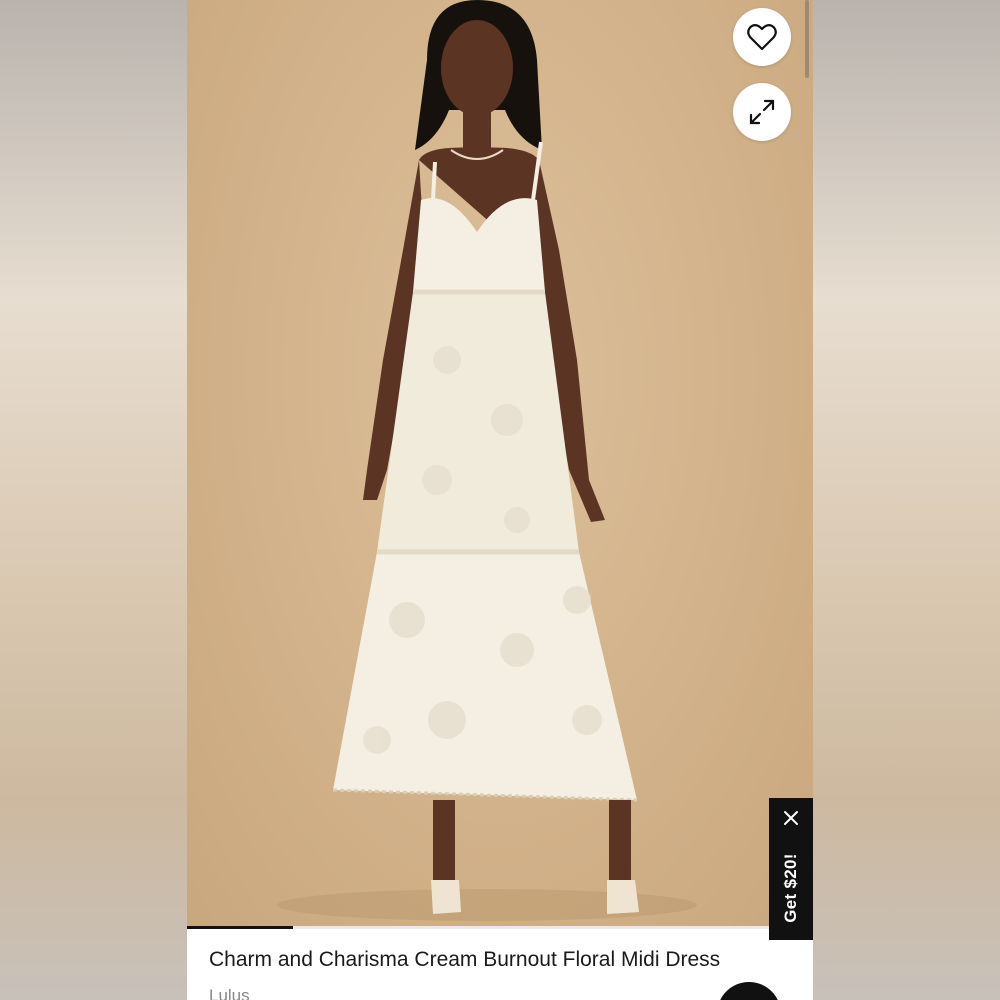  I want to click on close-icon, so click(791, 818).